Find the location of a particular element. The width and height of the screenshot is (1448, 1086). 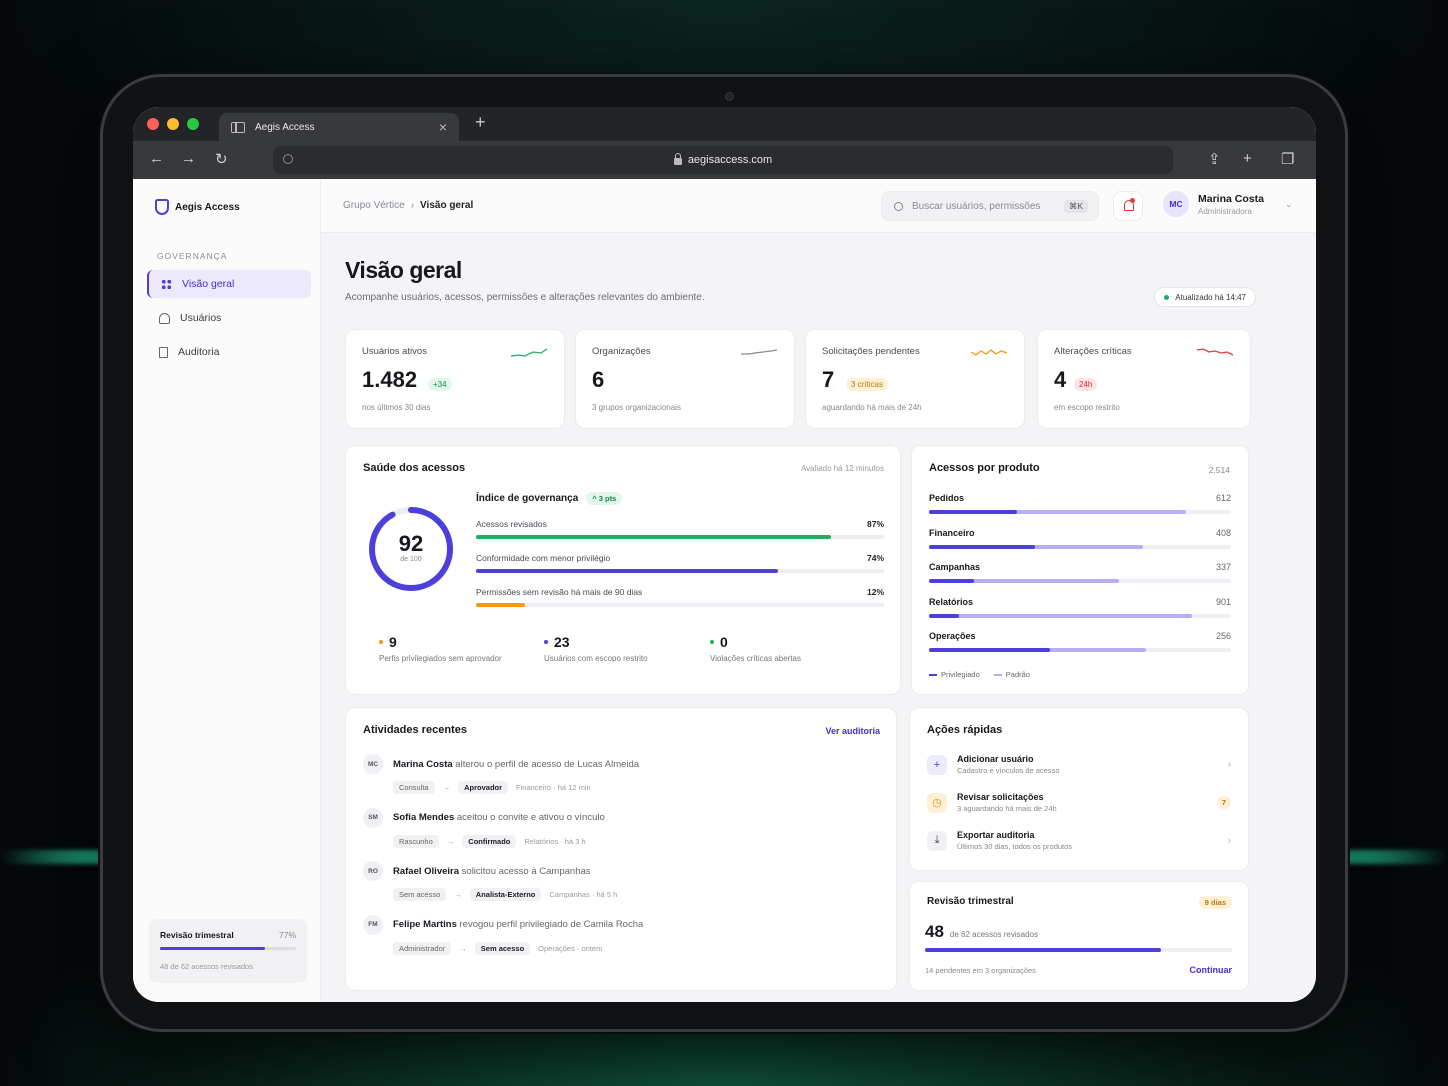

sidebar-item-label: Usuários is located at coordinates (201, 318).